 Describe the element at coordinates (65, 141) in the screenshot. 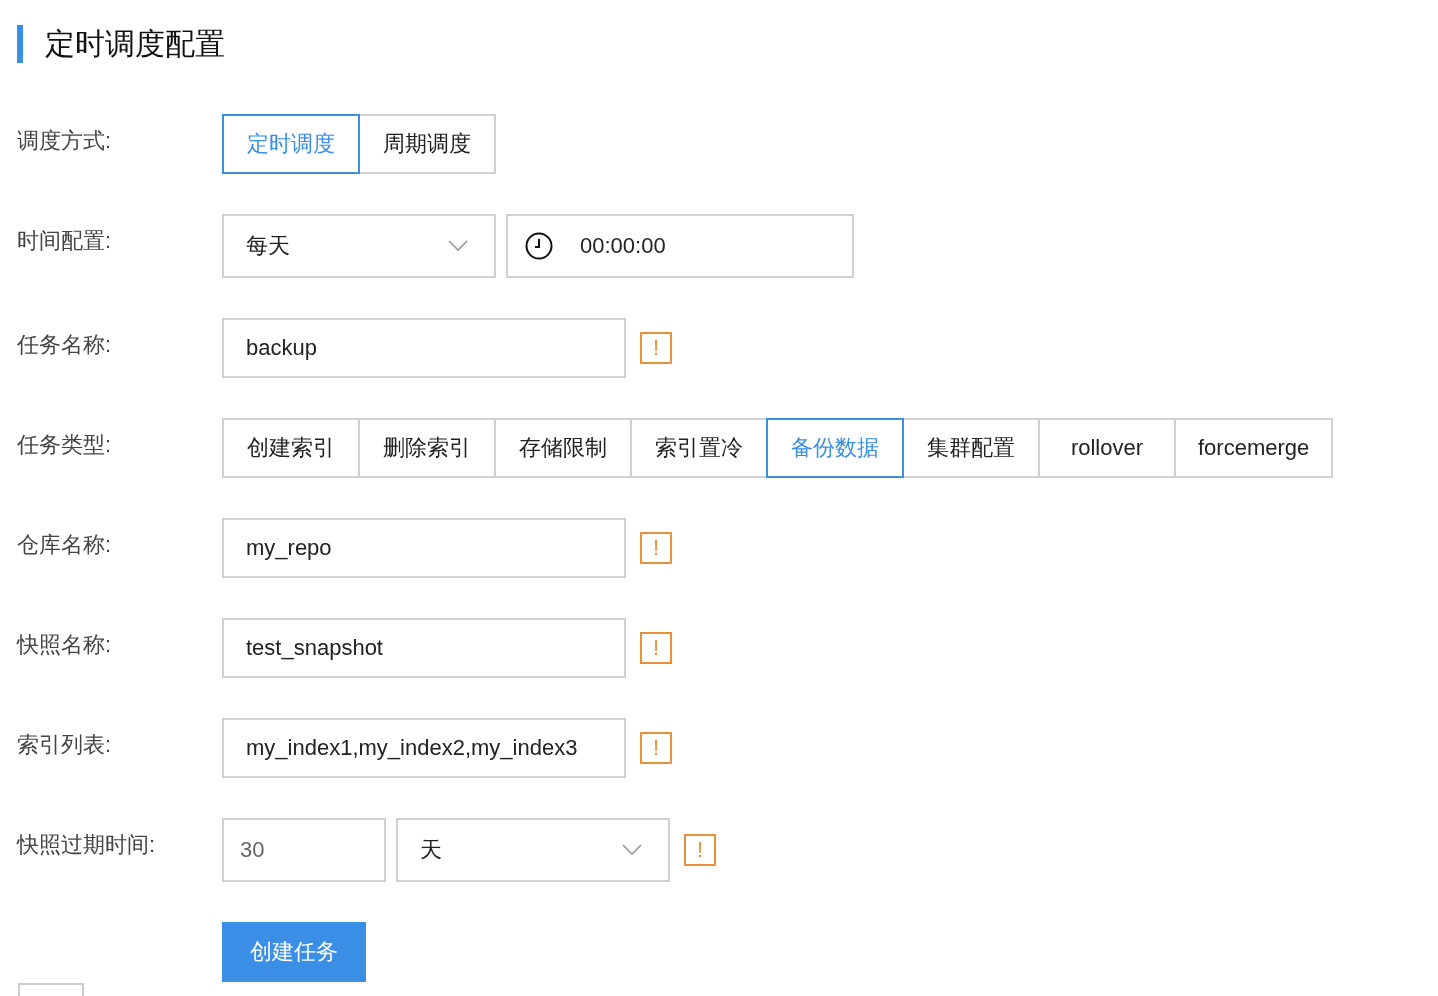

I see `form-label: 调度方式:` at that location.